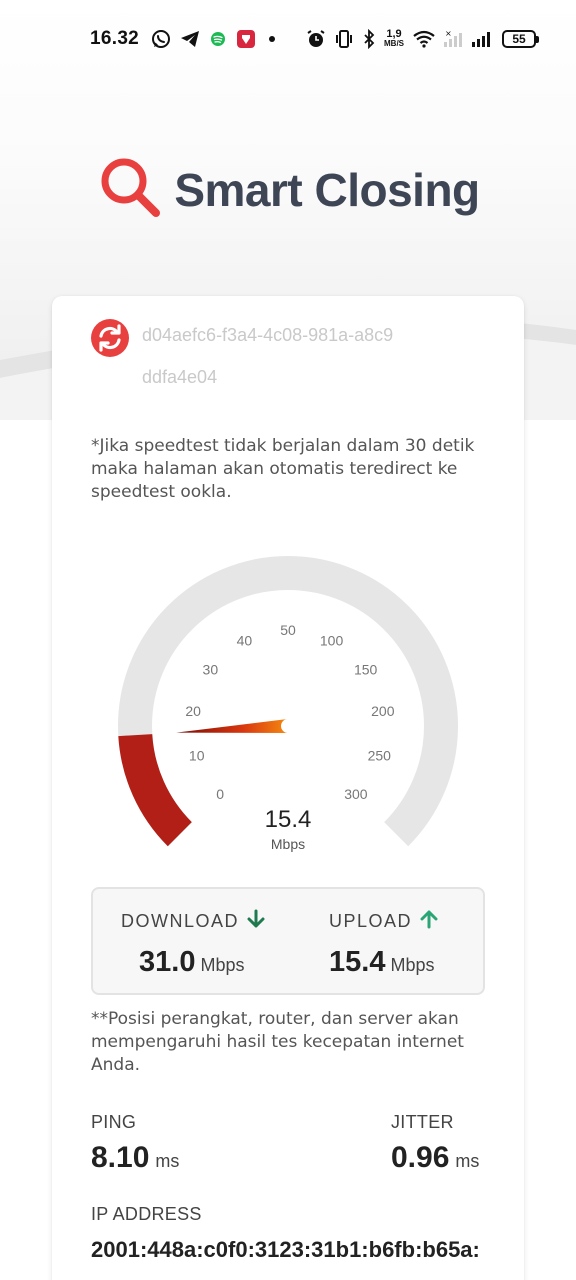 The image size is (576, 1280). Describe the element at coordinates (167, 1161) in the screenshot. I see `ping-unit: ms` at that location.